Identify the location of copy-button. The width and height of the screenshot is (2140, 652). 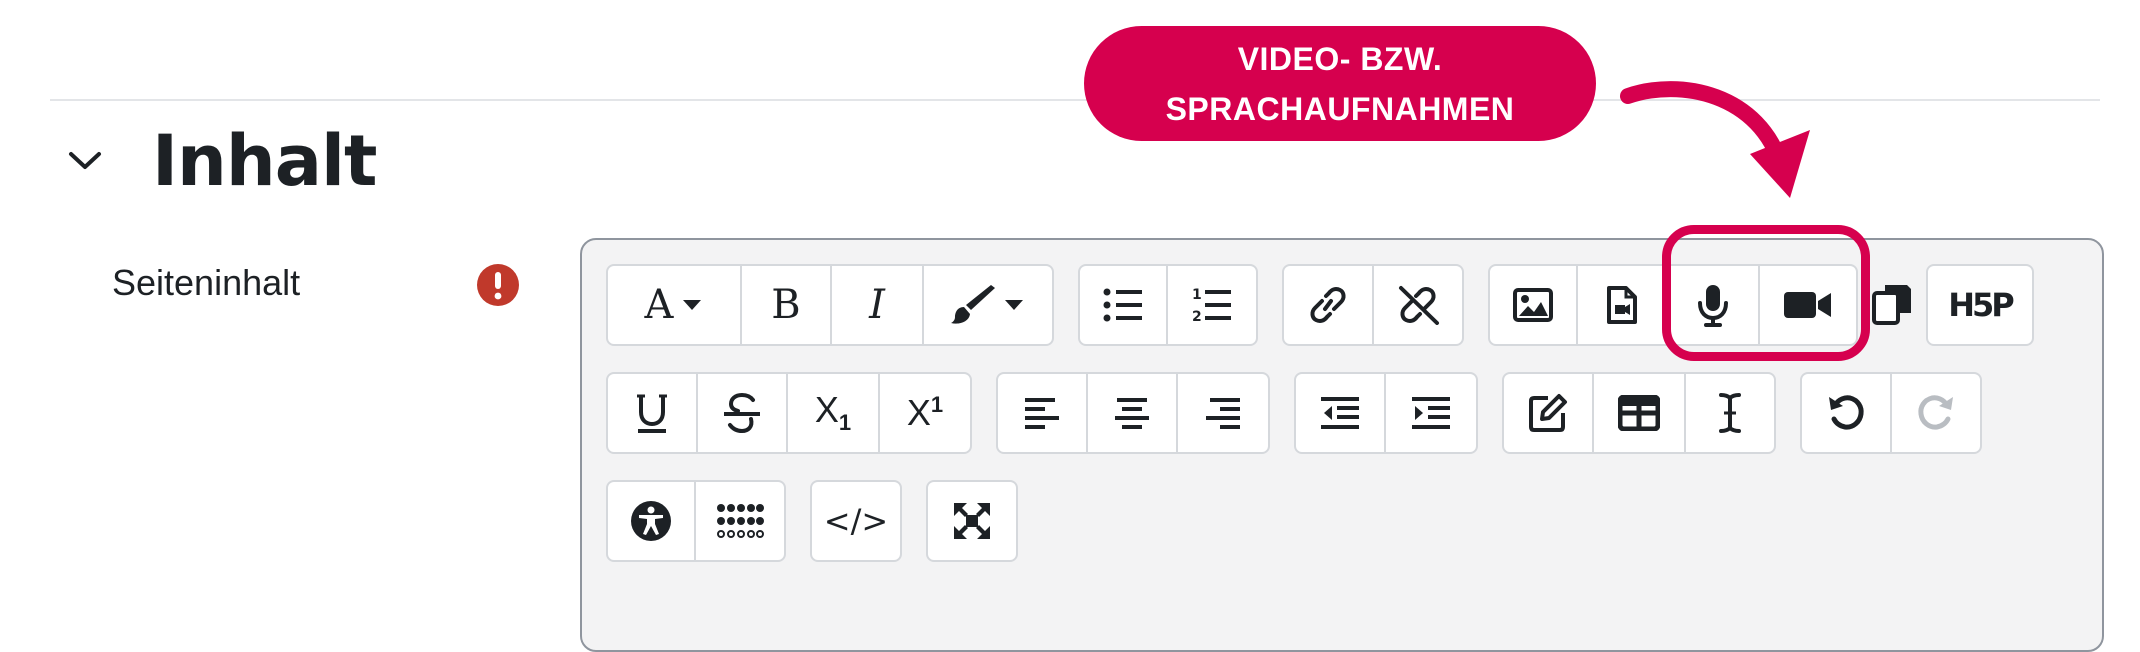
(1892, 303).